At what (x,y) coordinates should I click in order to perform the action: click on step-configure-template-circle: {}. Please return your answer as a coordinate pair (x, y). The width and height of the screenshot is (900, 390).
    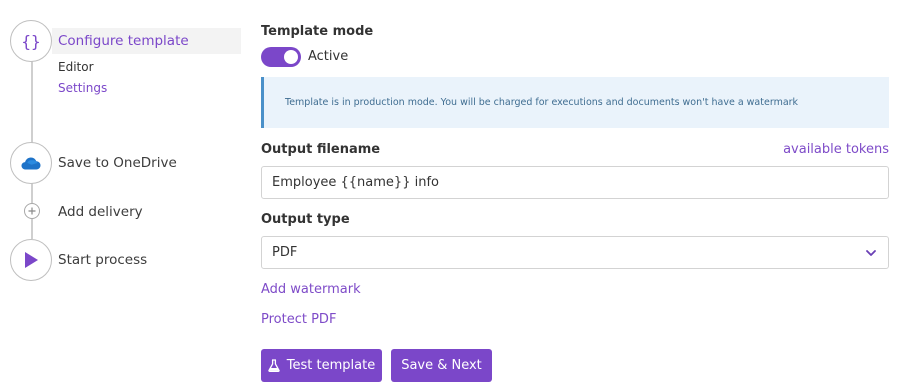
    Looking at the image, I should click on (31, 41).